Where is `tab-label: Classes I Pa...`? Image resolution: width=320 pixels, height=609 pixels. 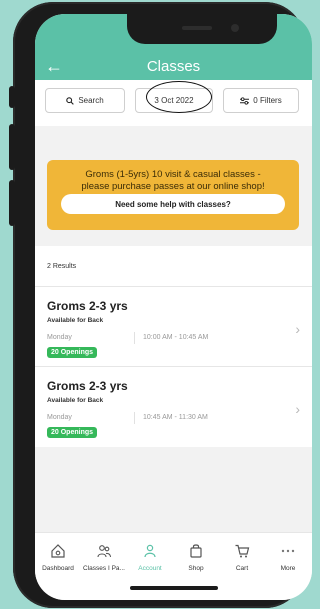 tab-label: Classes I Pa... is located at coordinates (104, 568).